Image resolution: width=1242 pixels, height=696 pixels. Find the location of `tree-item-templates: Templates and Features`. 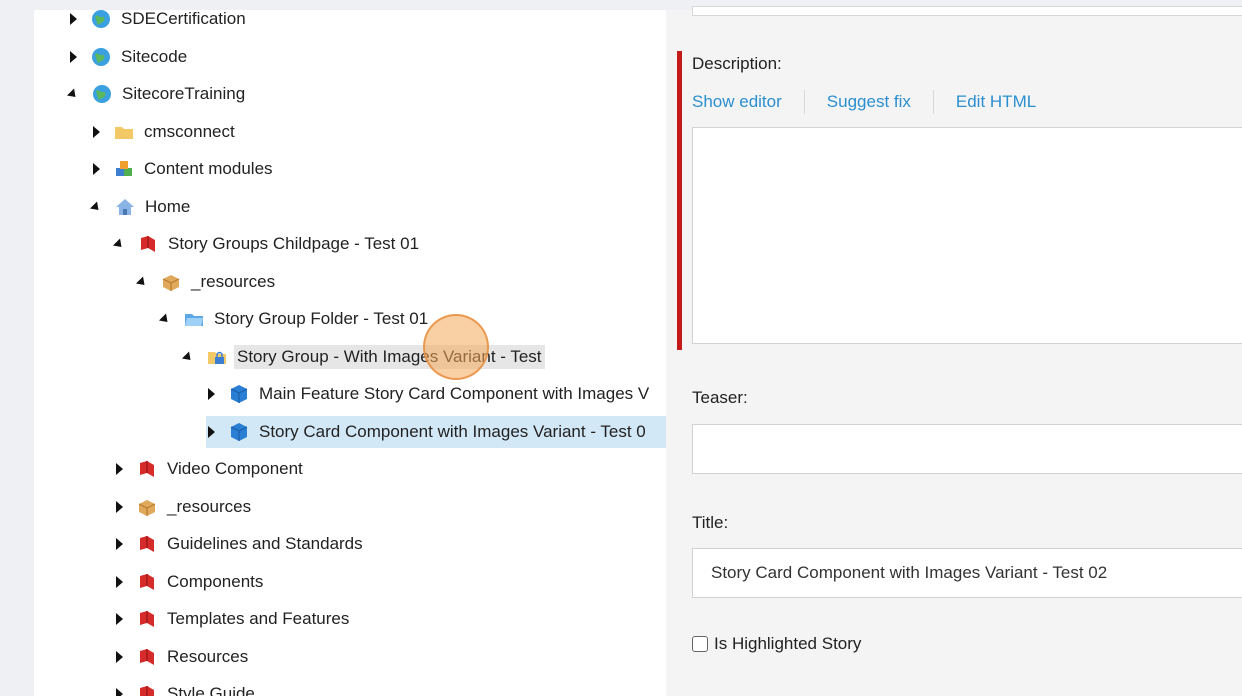

tree-item-templates: Templates and Features is located at coordinates (233, 619).